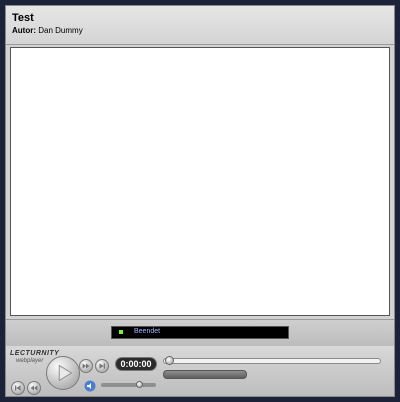  What do you see at coordinates (139, 384) in the screenshot?
I see `volume-handle` at bounding box center [139, 384].